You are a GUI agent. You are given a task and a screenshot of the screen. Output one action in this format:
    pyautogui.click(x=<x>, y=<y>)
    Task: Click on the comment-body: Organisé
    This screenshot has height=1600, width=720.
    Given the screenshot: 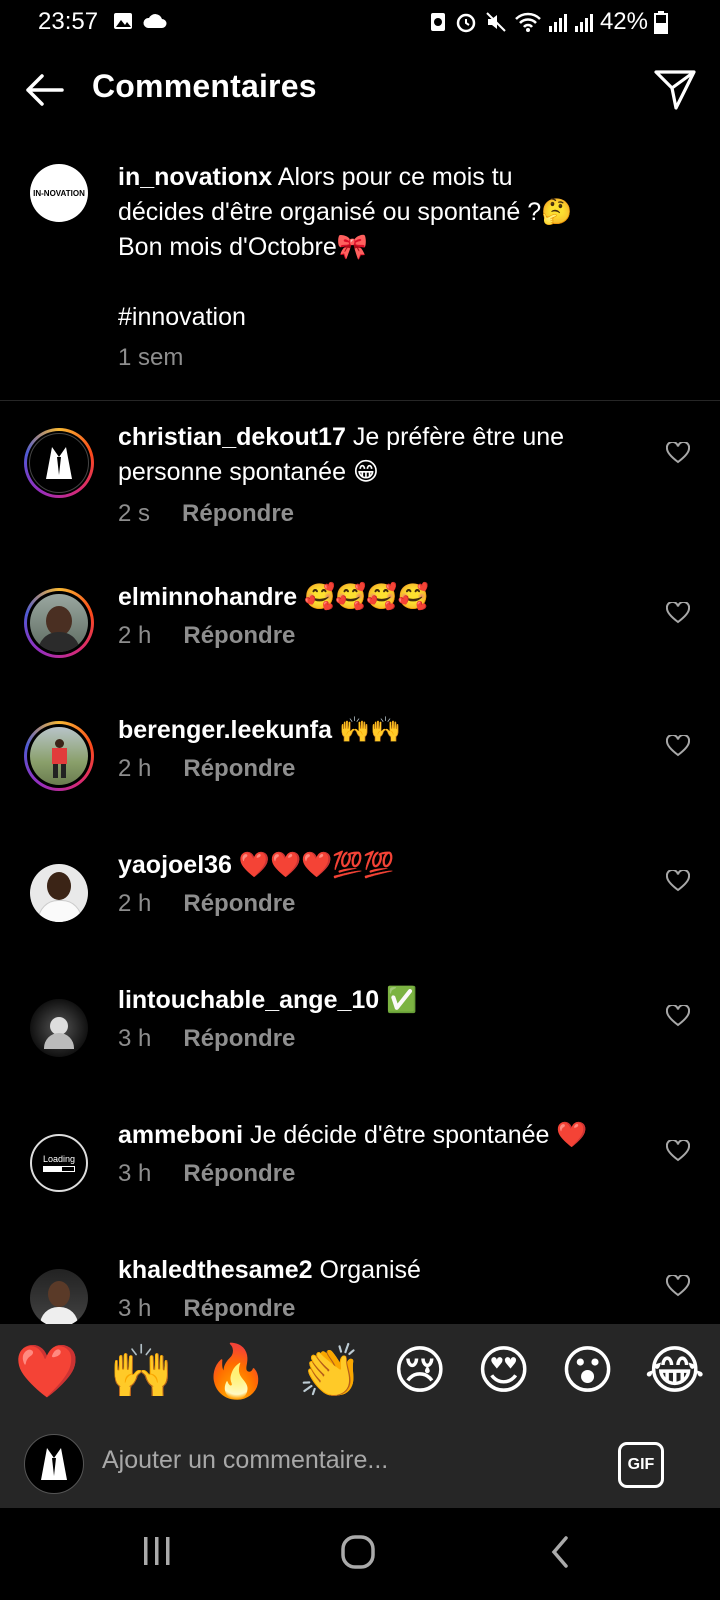 What is the action you would take?
    pyautogui.click(x=370, y=1270)
    